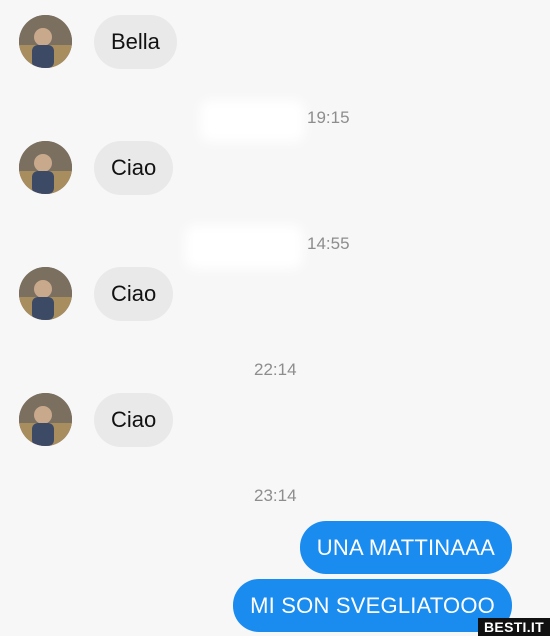  I want to click on message-timestamp: 22:14, so click(275, 369).